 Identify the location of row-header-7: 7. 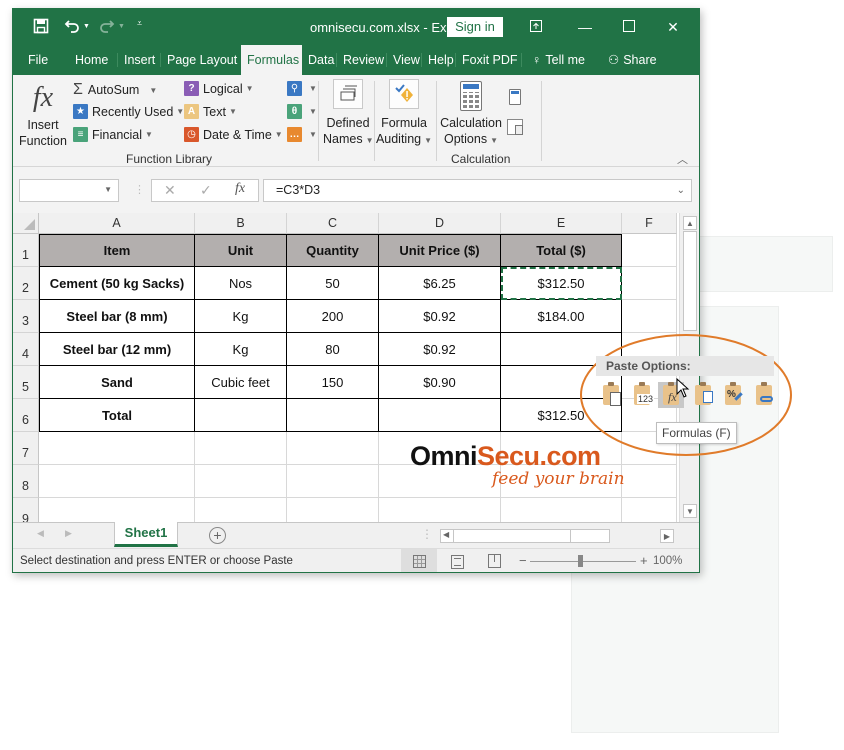
(26, 448).